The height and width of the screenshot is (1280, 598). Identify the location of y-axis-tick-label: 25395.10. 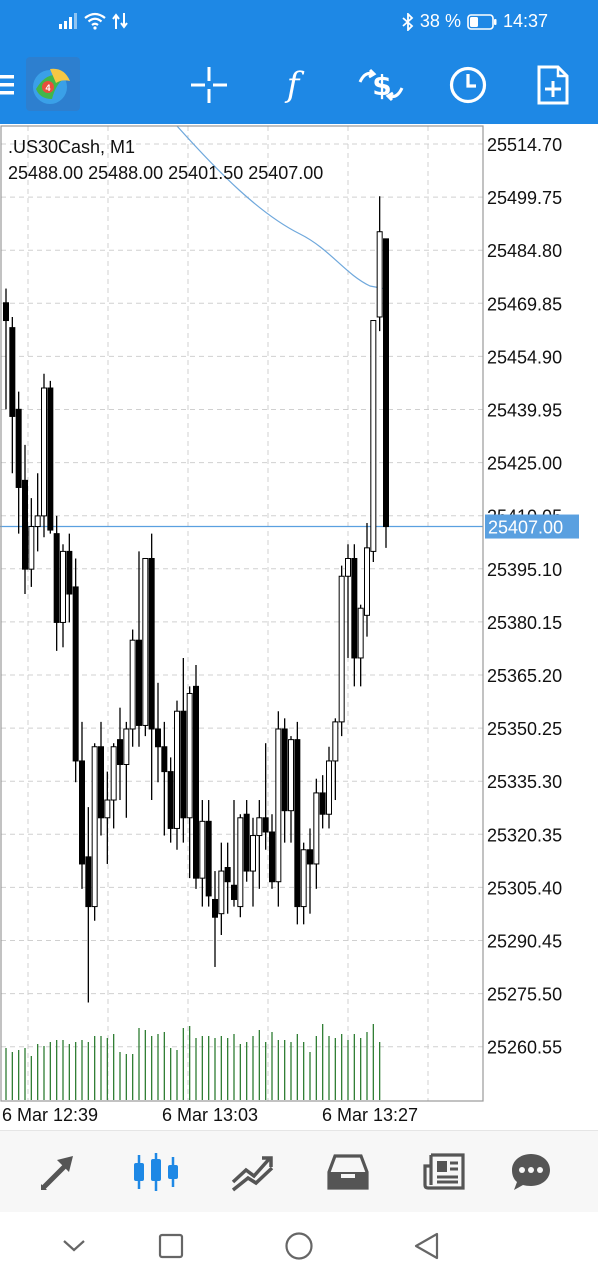
(524, 570).